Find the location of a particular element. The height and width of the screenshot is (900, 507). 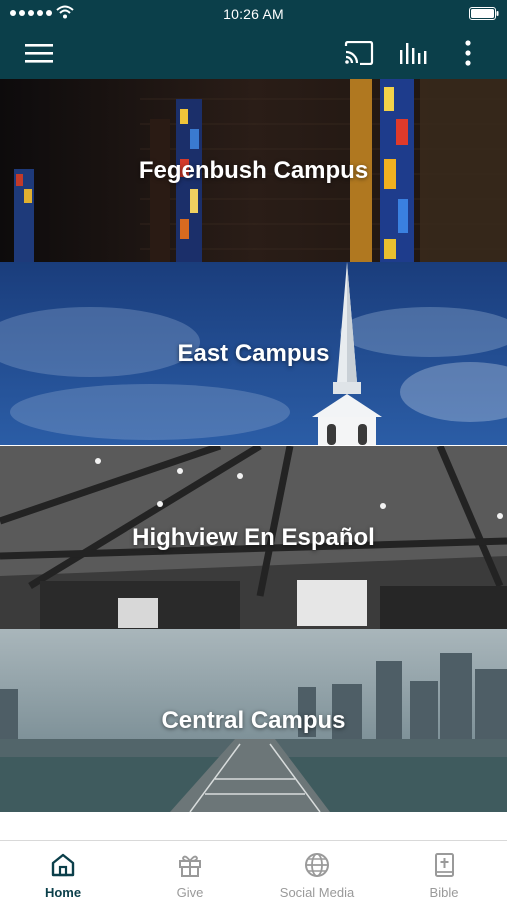

campus-label: Central Campus is located at coordinates (253, 720).